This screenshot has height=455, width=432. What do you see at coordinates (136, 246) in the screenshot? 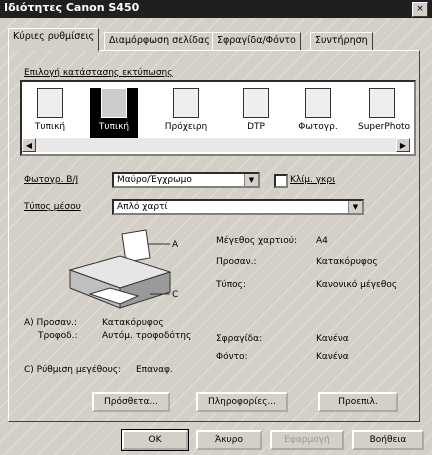
I see `paper-shape` at bounding box center [136, 246].